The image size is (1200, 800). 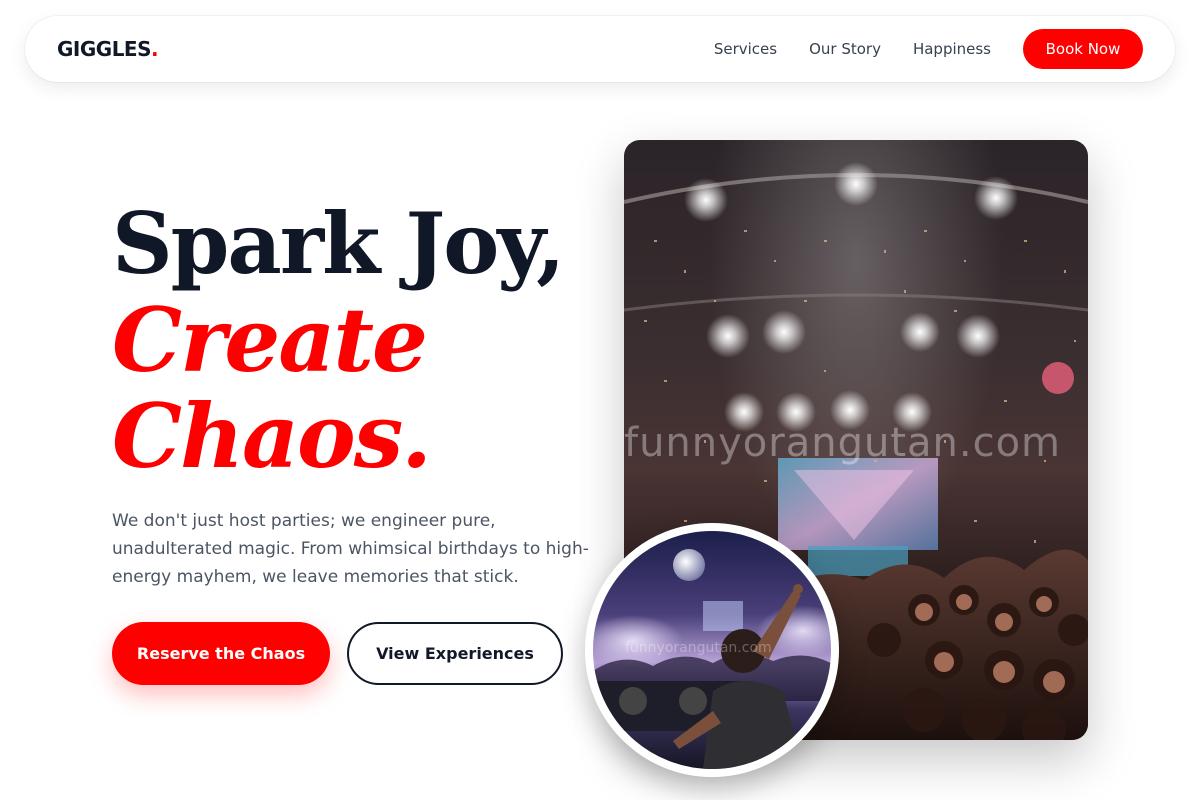 What do you see at coordinates (952, 49) in the screenshot?
I see `nav-link-happiness: Happiness` at bounding box center [952, 49].